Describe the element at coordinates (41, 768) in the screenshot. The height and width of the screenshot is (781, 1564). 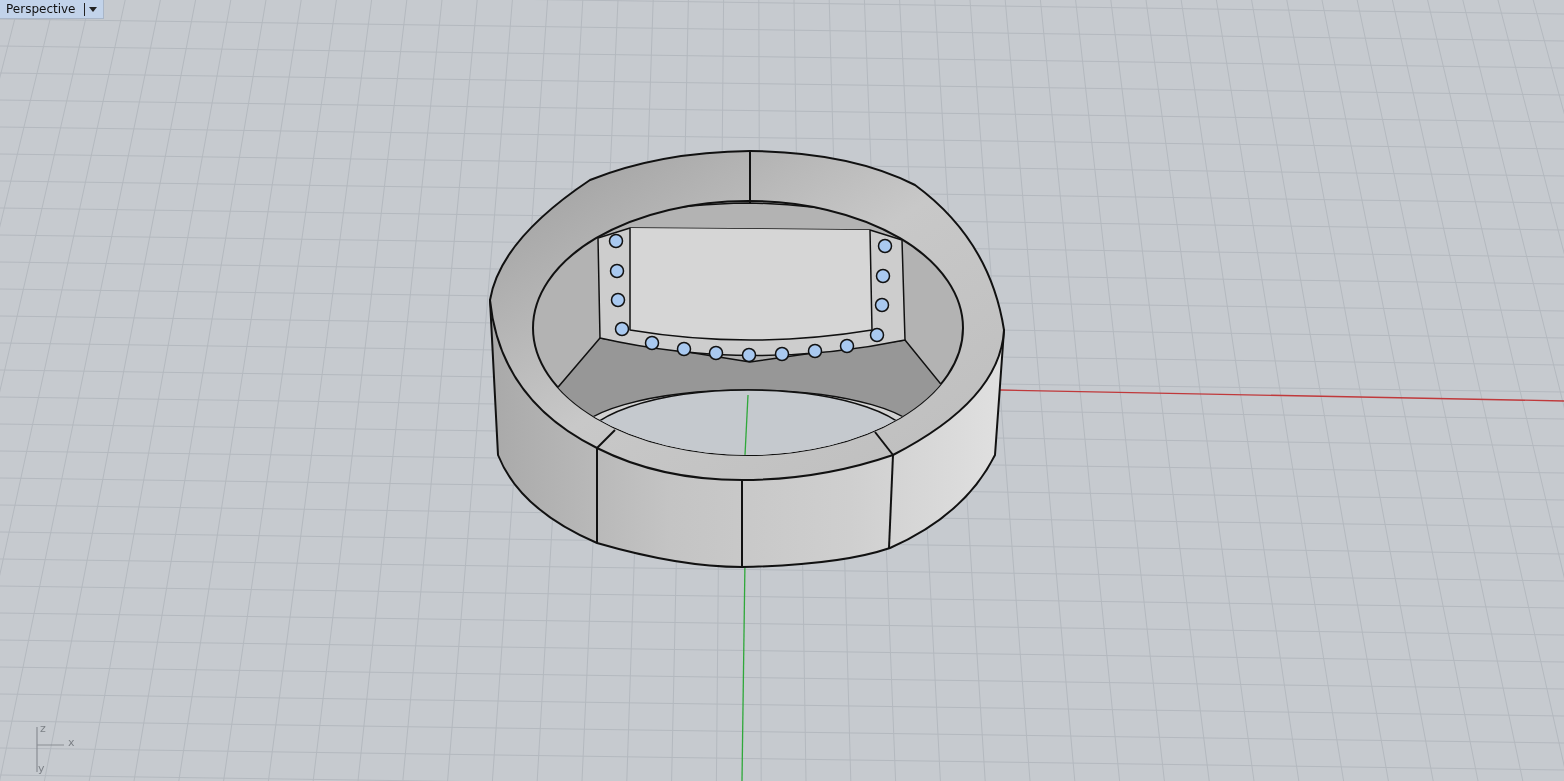
I see `axis-label: y` at that location.